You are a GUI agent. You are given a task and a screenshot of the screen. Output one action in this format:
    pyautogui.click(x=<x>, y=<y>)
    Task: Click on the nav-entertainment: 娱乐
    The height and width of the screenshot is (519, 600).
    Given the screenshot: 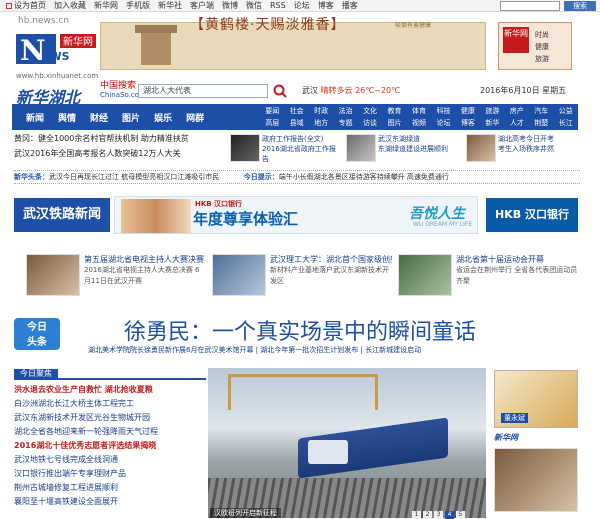 What is the action you would take?
    pyautogui.click(x=163, y=117)
    